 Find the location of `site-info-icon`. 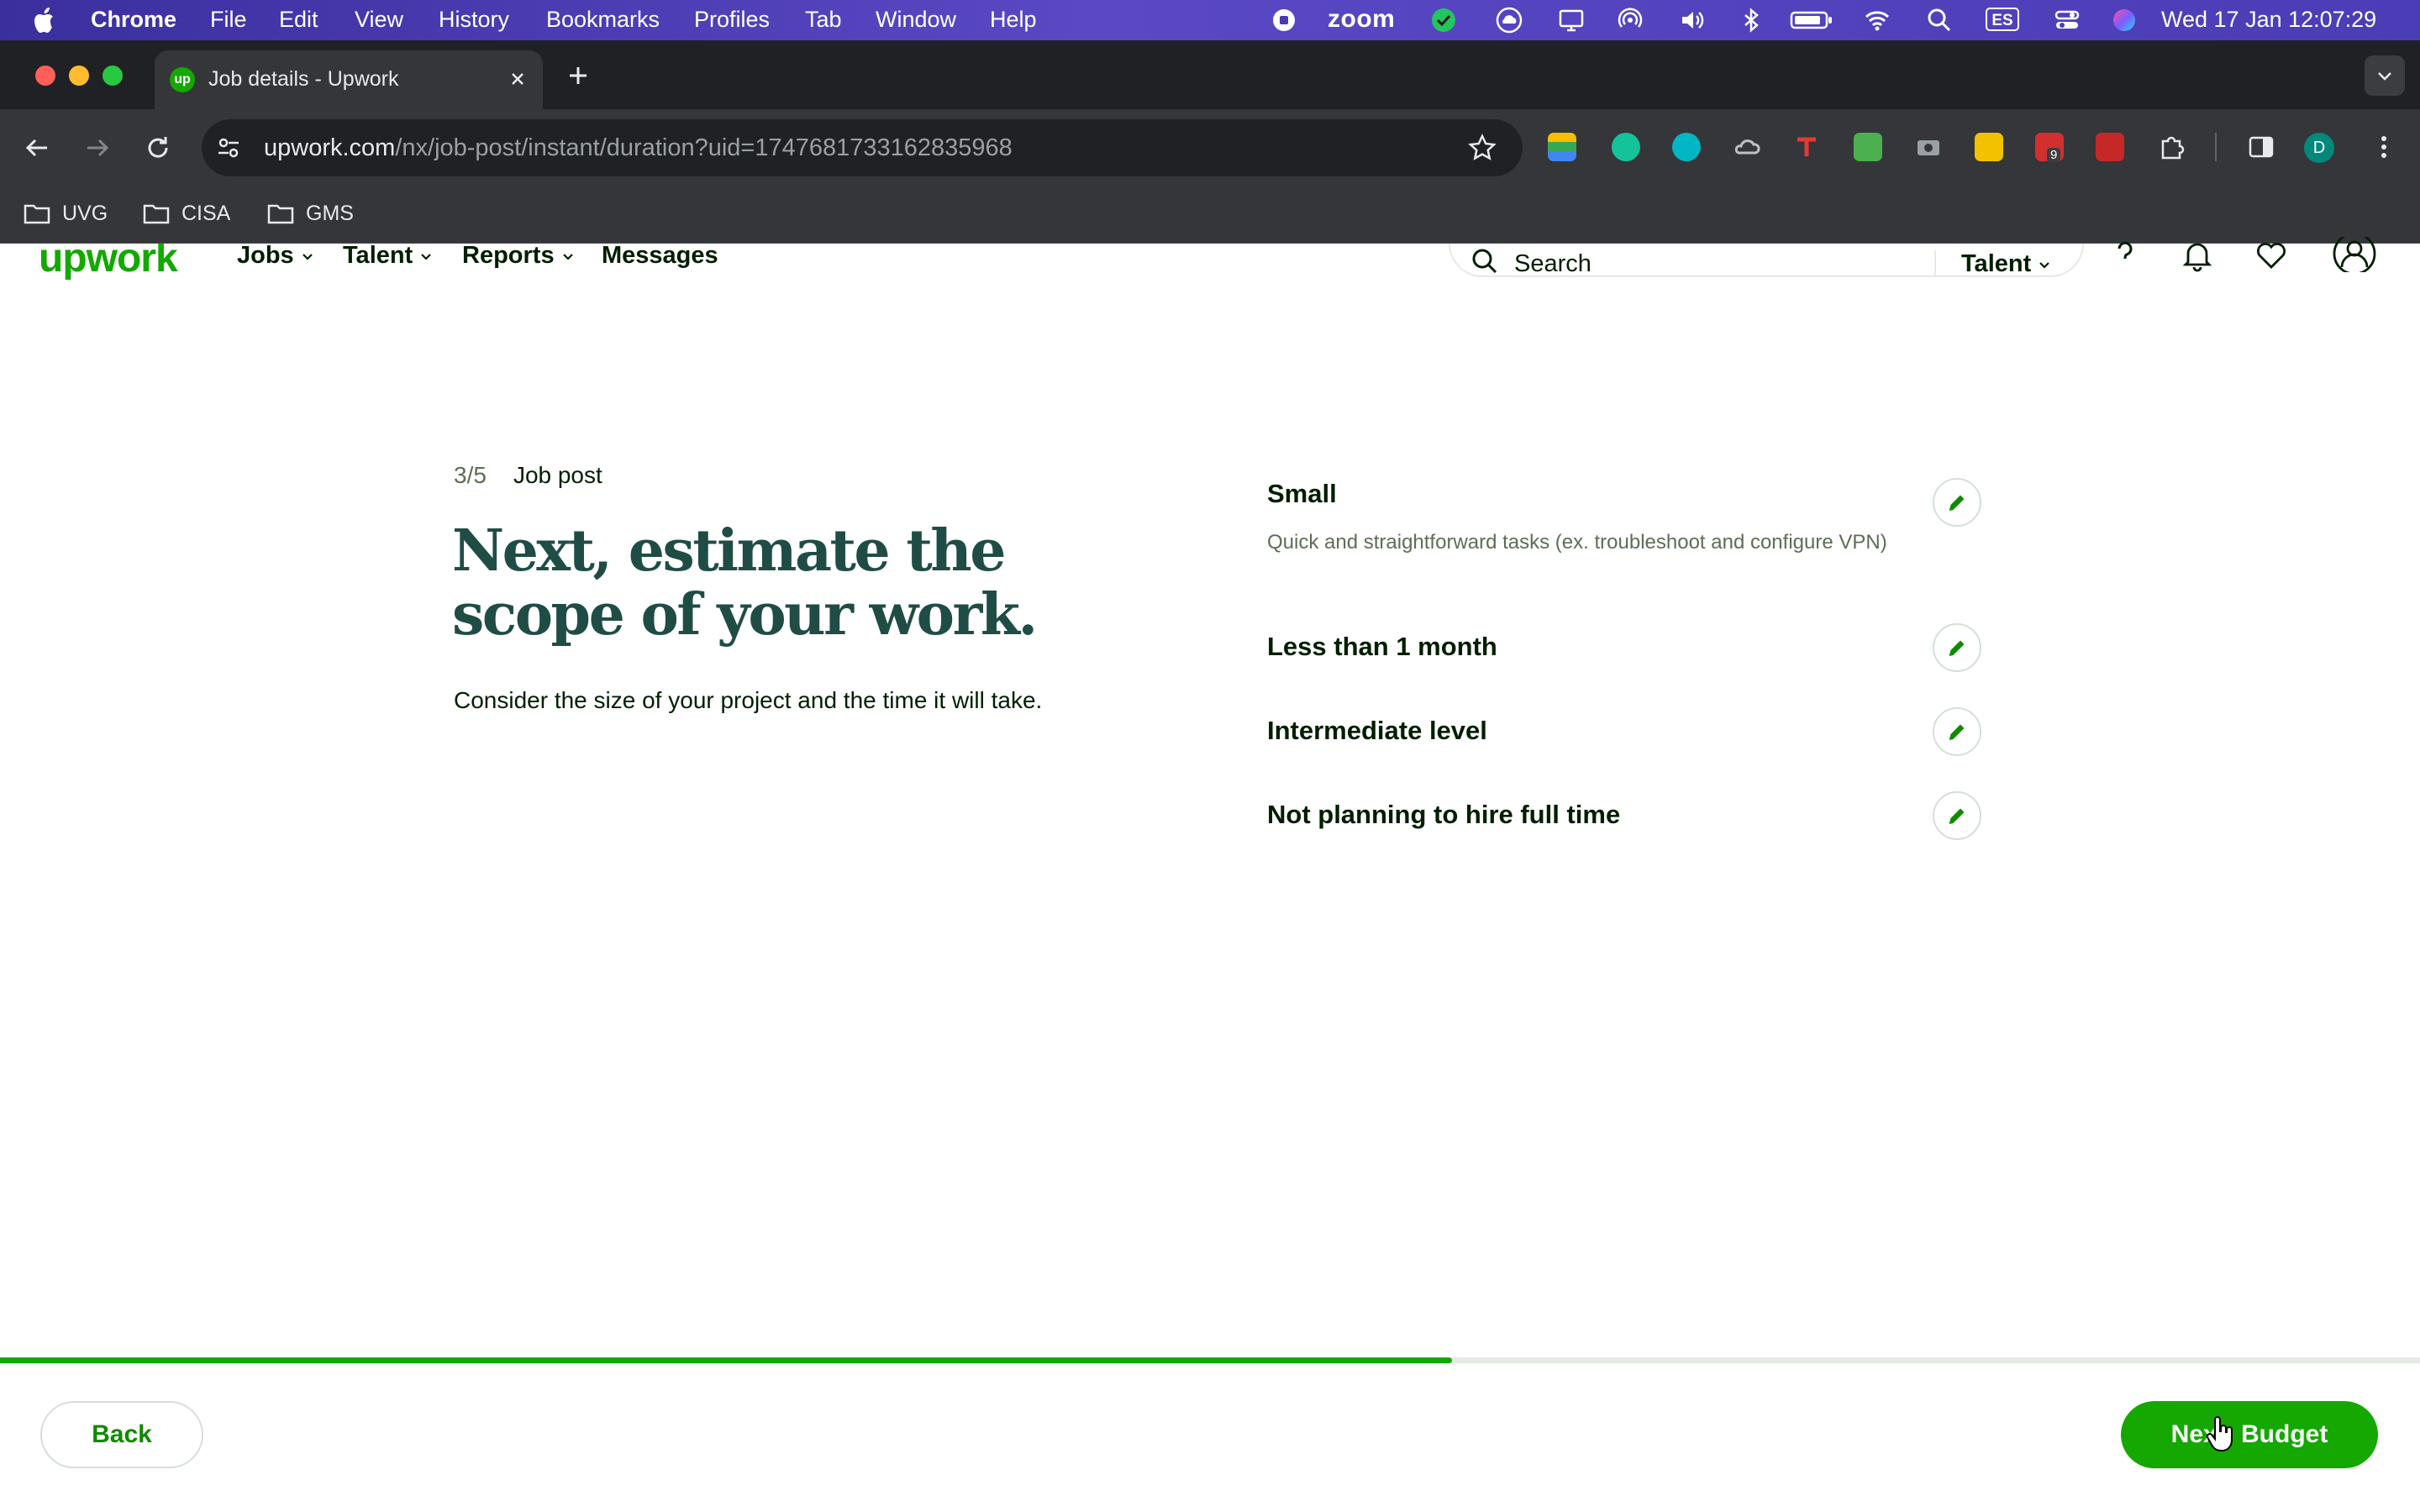

site-info-icon is located at coordinates (228, 148).